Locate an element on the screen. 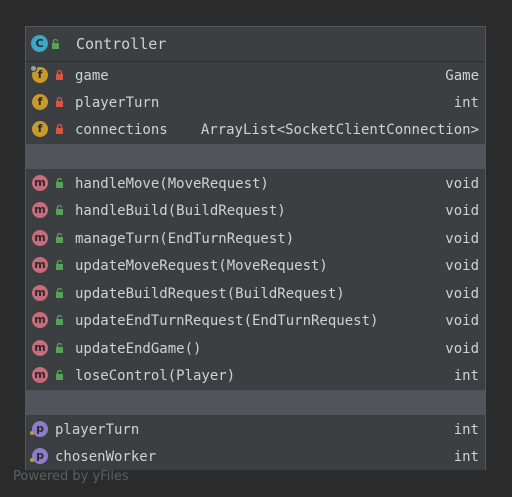 The width and height of the screenshot is (512, 497). property-name: playerTurn is located at coordinates (97, 430).